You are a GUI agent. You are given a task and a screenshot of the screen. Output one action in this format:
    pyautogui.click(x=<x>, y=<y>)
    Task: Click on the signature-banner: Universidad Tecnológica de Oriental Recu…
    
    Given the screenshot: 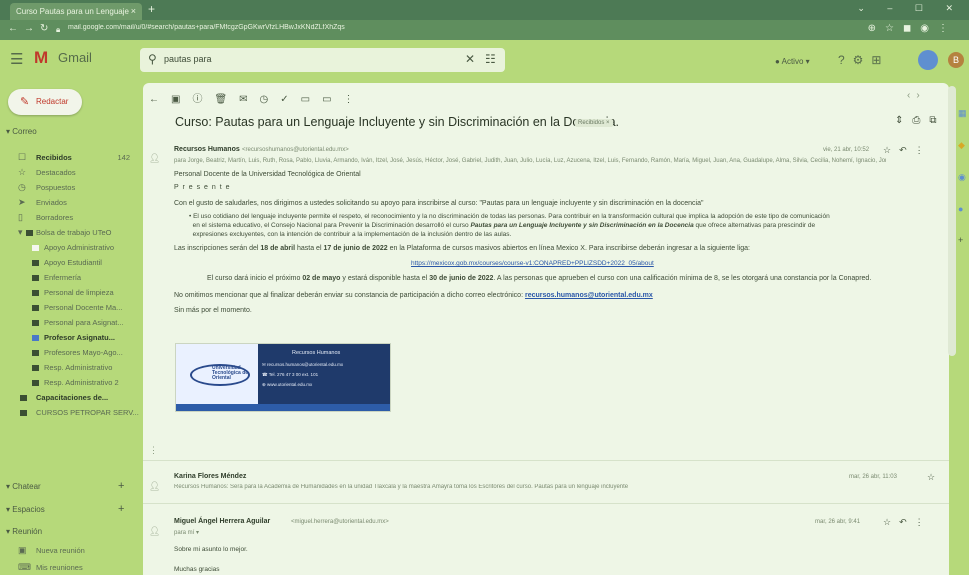 What is the action you would take?
    pyautogui.click(x=283, y=377)
    